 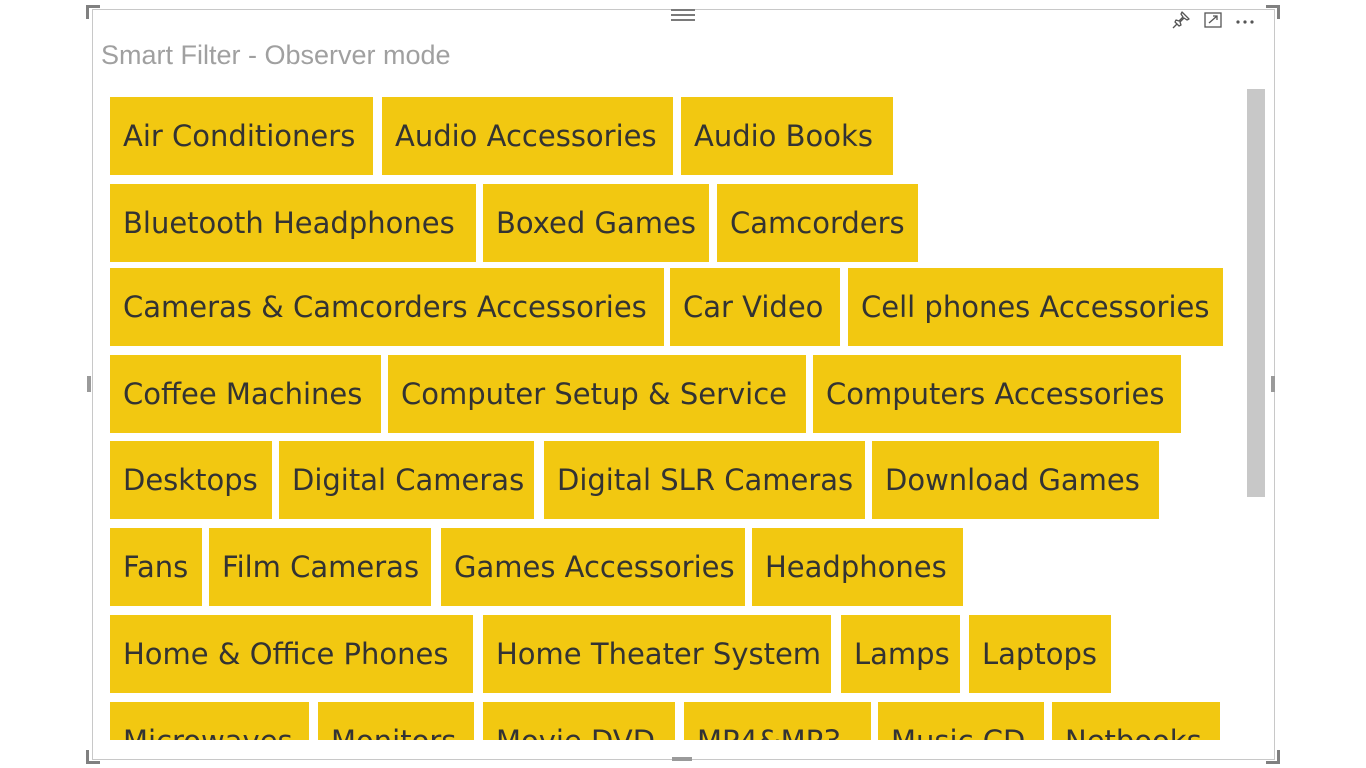 I want to click on tag-item: Music CD, so click(x=961, y=721).